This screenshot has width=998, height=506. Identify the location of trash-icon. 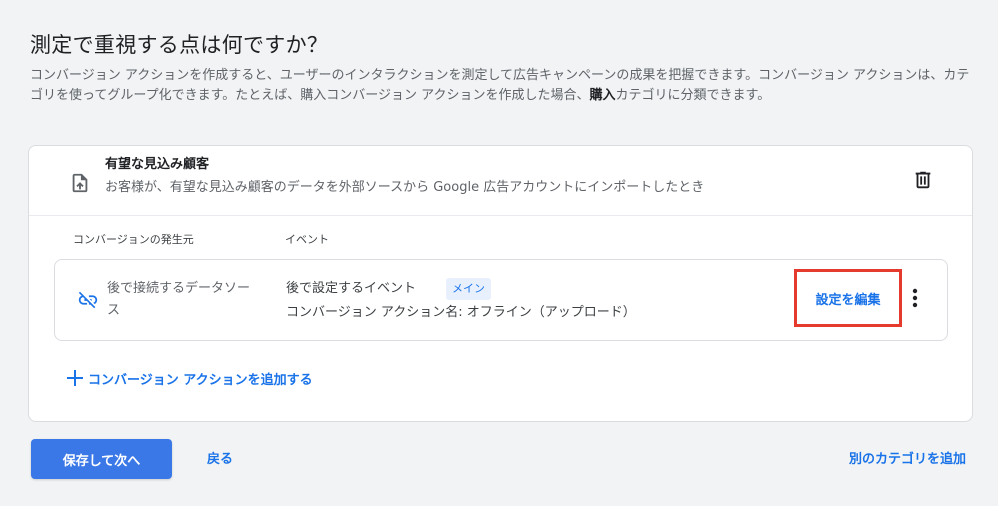
(923, 182).